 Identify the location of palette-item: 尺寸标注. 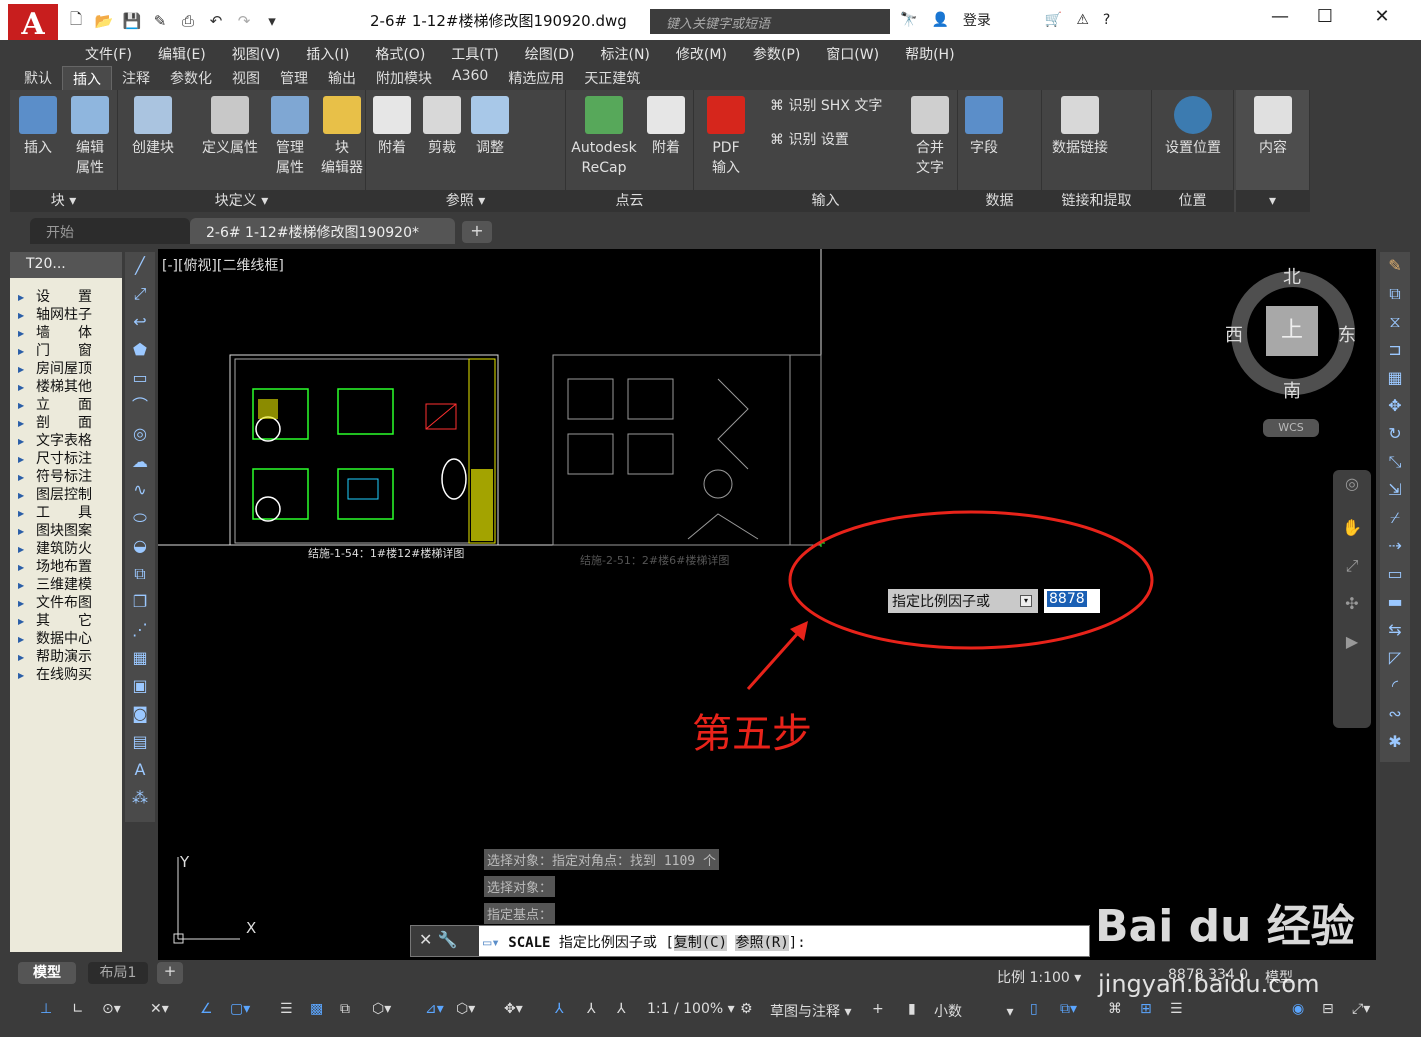
(66, 459).